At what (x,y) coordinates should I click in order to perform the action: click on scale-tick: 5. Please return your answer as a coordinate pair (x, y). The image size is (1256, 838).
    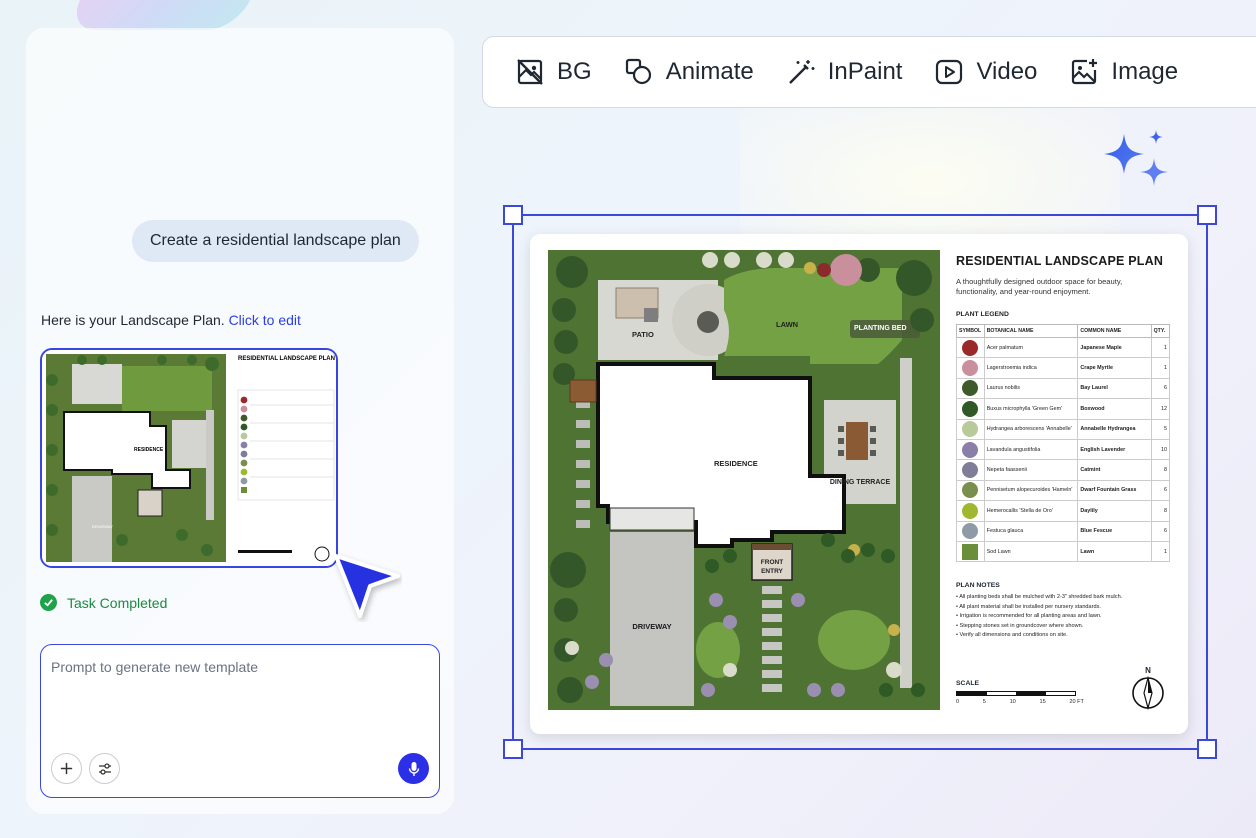
    Looking at the image, I should click on (984, 702).